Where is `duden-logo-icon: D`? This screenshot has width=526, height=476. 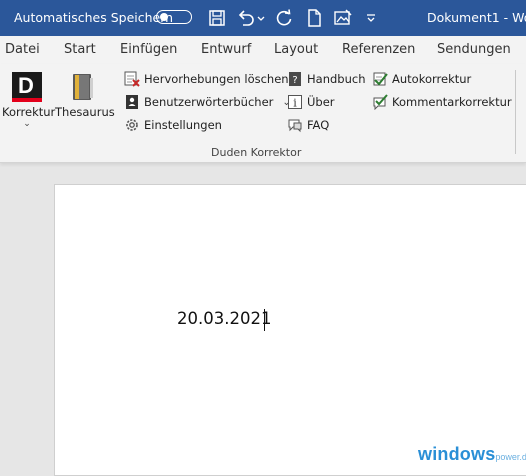 duden-logo-icon: D is located at coordinates (27, 87).